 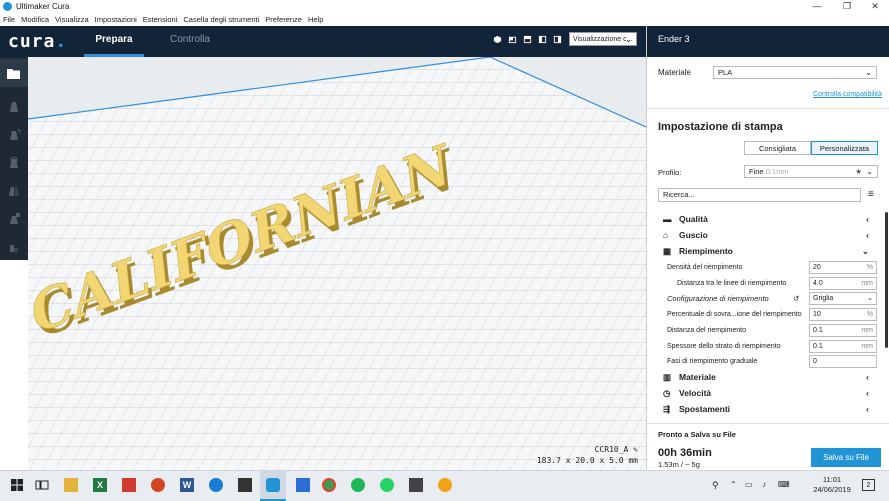 I want to click on cura-taskbar-button, so click(x=273, y=486).